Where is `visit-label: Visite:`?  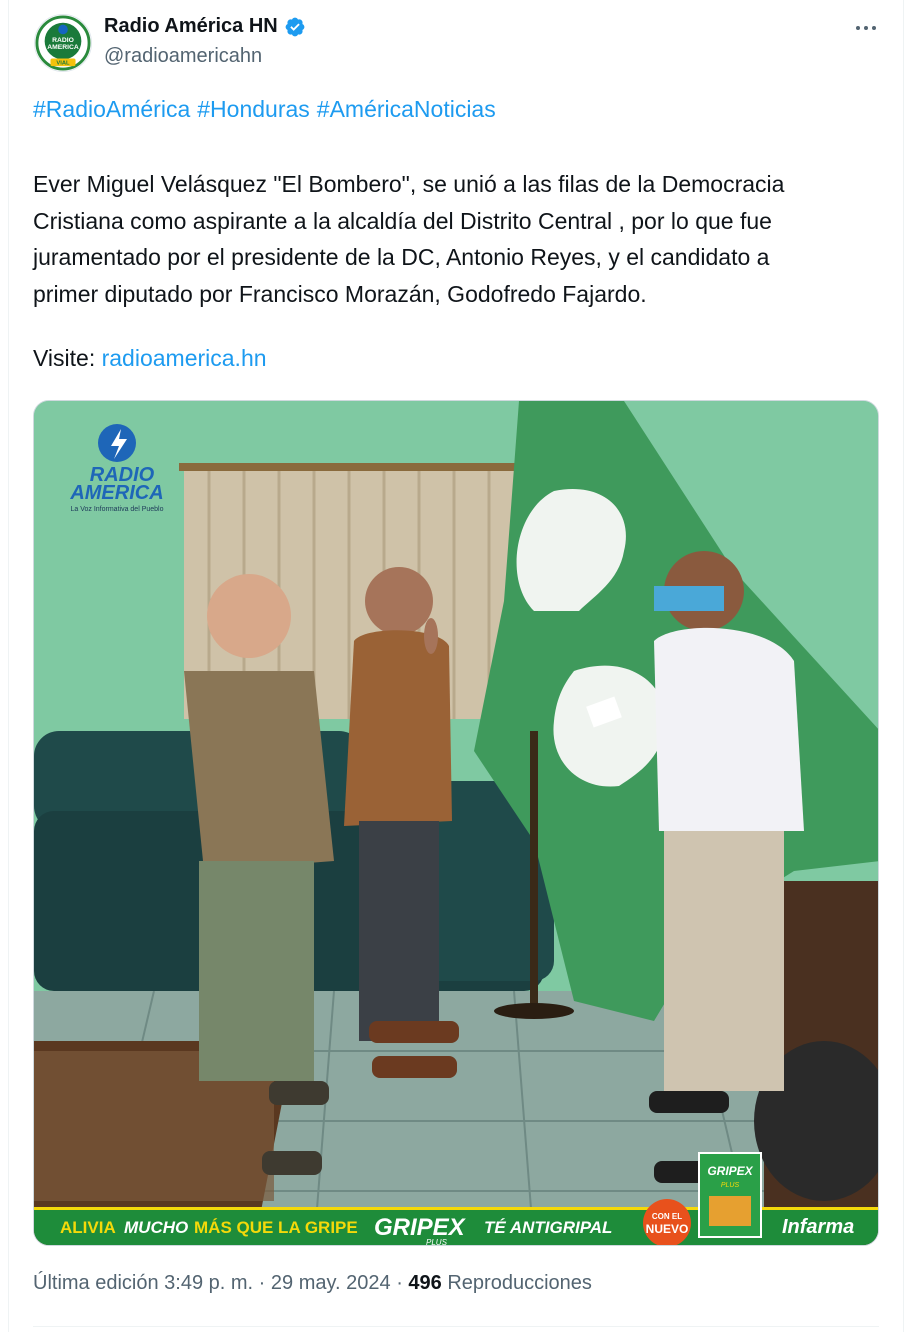
visit-label: Visite: is located at coordinates (64, 358).